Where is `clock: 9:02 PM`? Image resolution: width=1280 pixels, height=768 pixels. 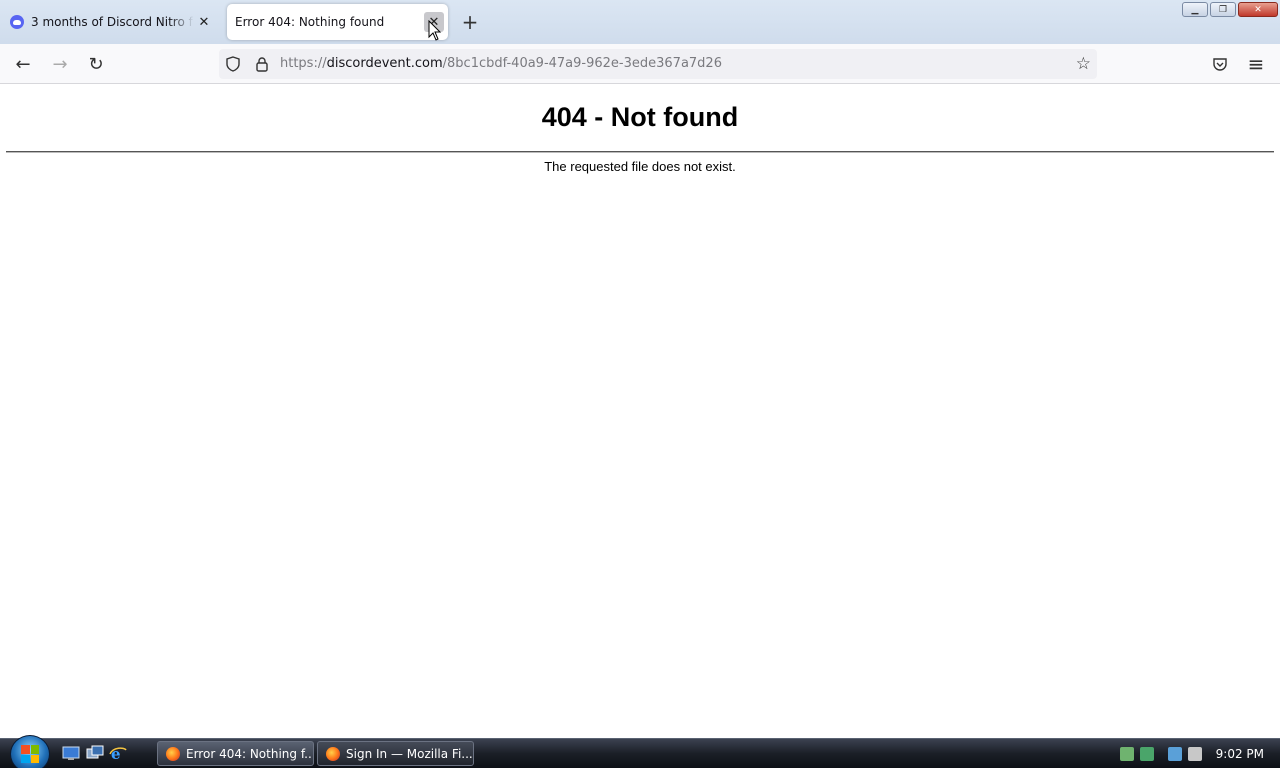
clock: 9:02 PM is located at coordinates (1240, 754).